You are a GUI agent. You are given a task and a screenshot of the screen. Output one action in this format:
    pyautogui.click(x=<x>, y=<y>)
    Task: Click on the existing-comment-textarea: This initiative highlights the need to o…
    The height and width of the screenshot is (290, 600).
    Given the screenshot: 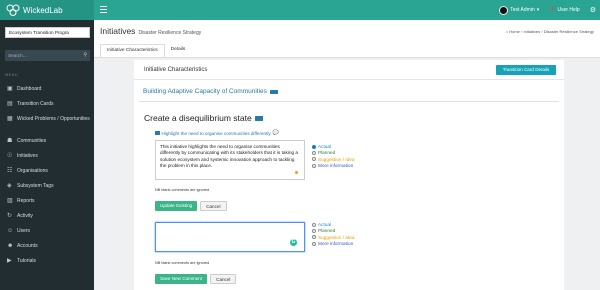 What is the action you would take?
    pyautogui.click(x=230, y=160)
    